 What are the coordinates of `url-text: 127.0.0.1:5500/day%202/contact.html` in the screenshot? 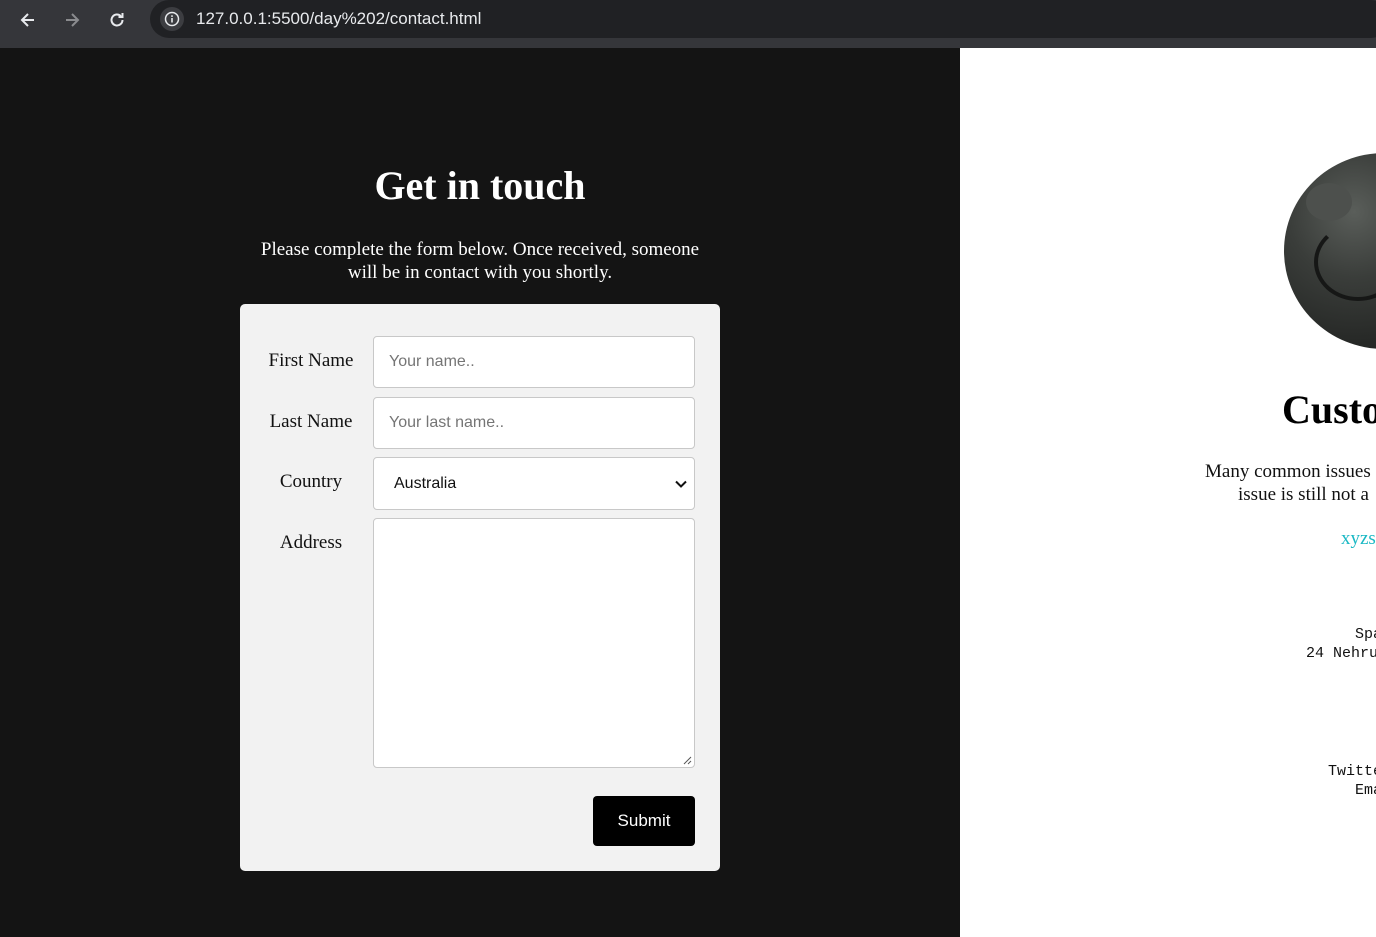 It's located at (339, 18).